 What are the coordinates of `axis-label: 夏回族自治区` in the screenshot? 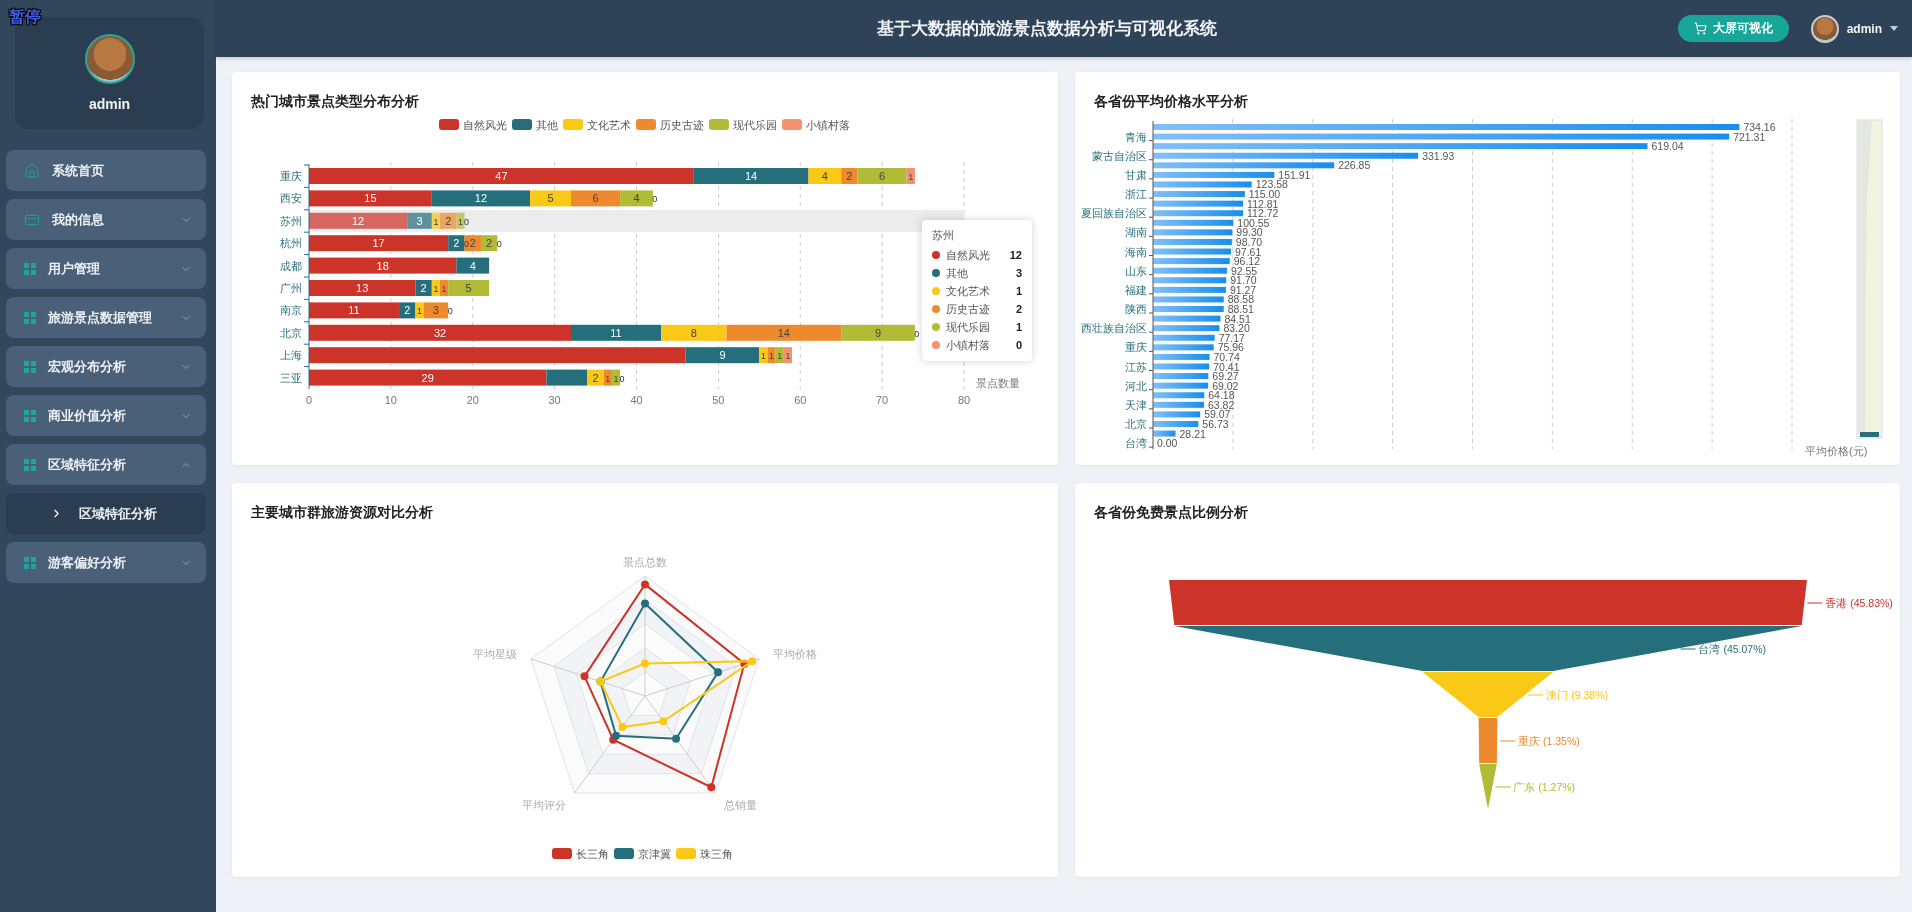 It's located at (1114, 213).